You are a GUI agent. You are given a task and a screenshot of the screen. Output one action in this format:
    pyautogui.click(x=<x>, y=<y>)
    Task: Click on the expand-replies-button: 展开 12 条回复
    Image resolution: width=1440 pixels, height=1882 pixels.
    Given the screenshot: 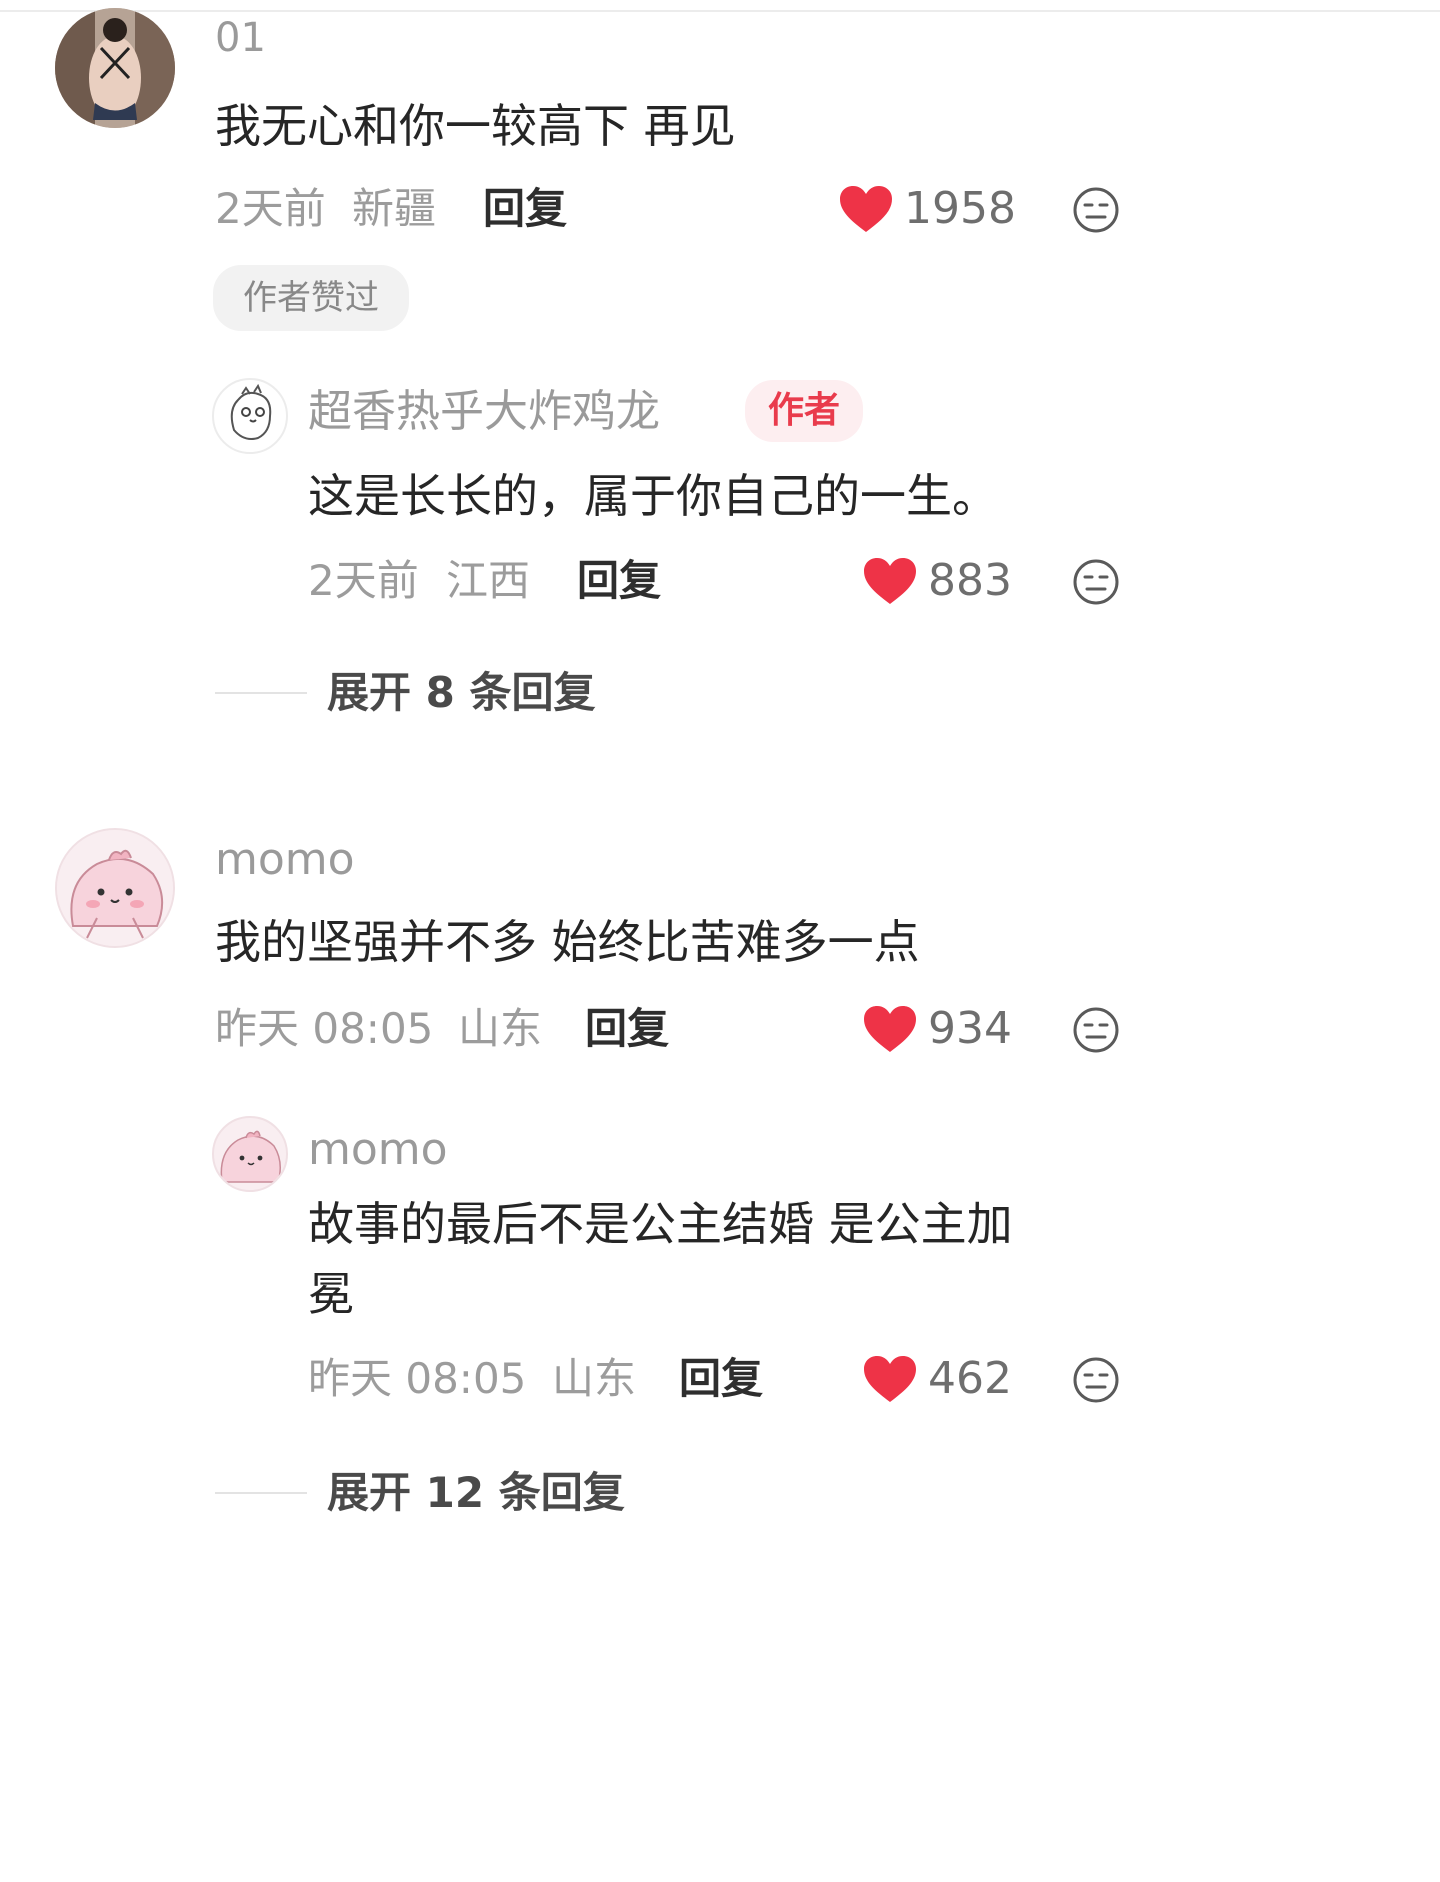 What is the action you would take?
    pyautogui.click(x=420, y=1493)
    